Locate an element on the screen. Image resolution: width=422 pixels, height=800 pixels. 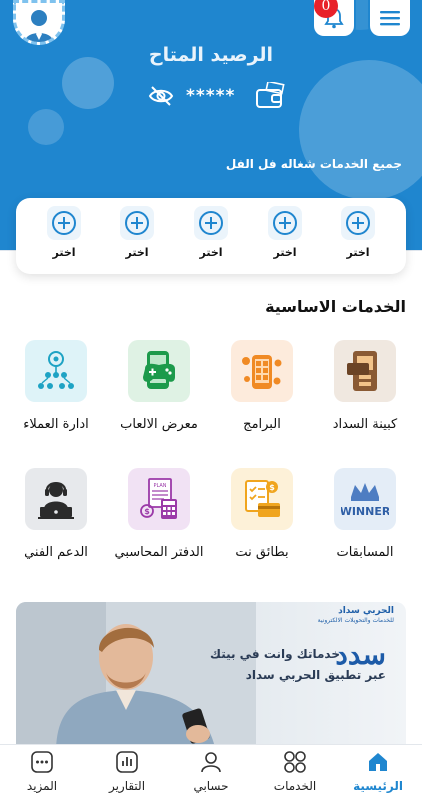
grid-icon is located at coordinates (295, 762).